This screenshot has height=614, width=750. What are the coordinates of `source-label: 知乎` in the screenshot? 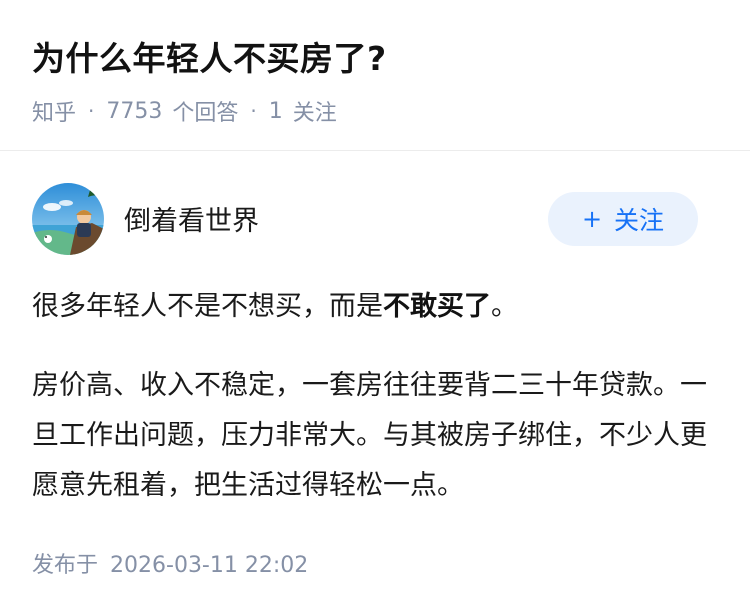 It's located at (54, 111).